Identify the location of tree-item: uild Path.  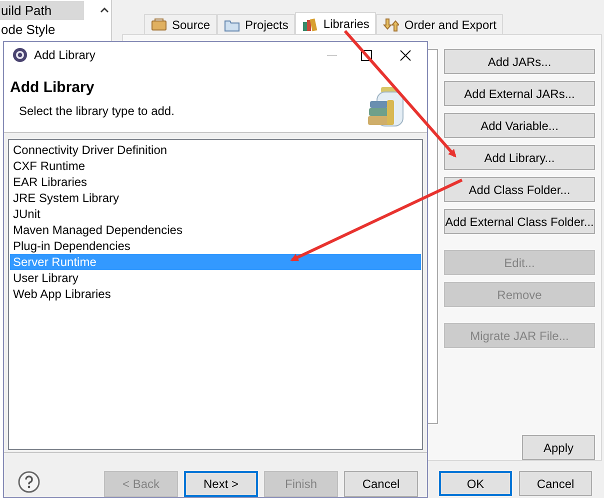
(42, 10).